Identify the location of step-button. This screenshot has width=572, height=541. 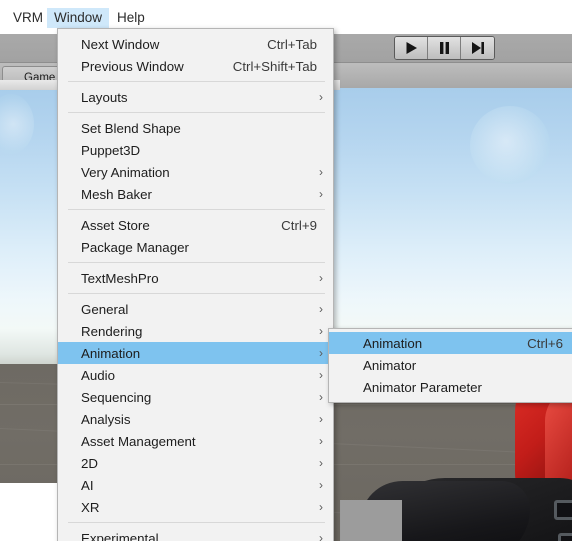
(477, 48).